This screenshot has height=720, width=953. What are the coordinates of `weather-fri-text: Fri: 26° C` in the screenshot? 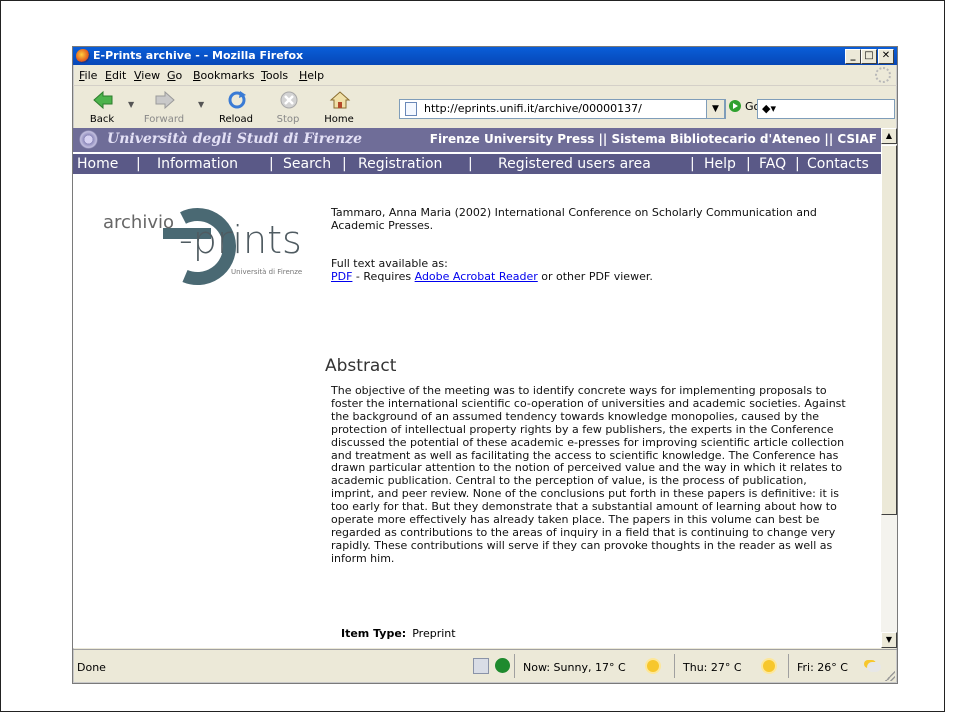 It's located at (822, 667).